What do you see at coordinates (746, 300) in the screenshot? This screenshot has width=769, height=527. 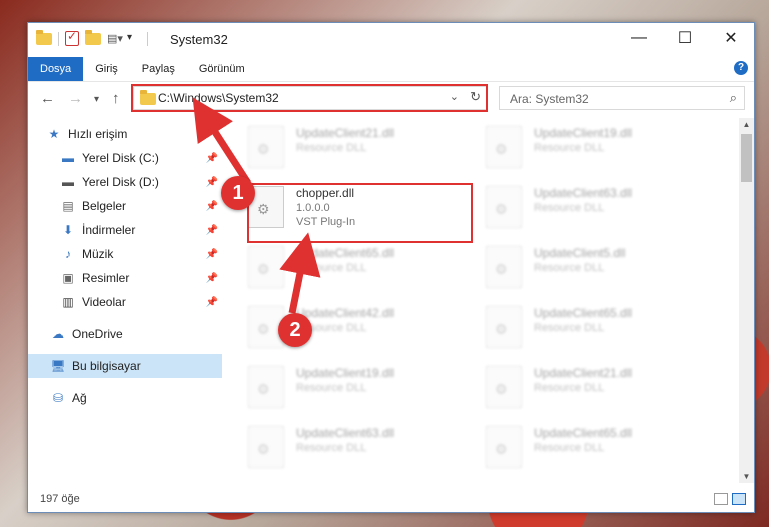 I see `vertical-scrollbar: ▲ ▼` at bounding box center [746, 300].